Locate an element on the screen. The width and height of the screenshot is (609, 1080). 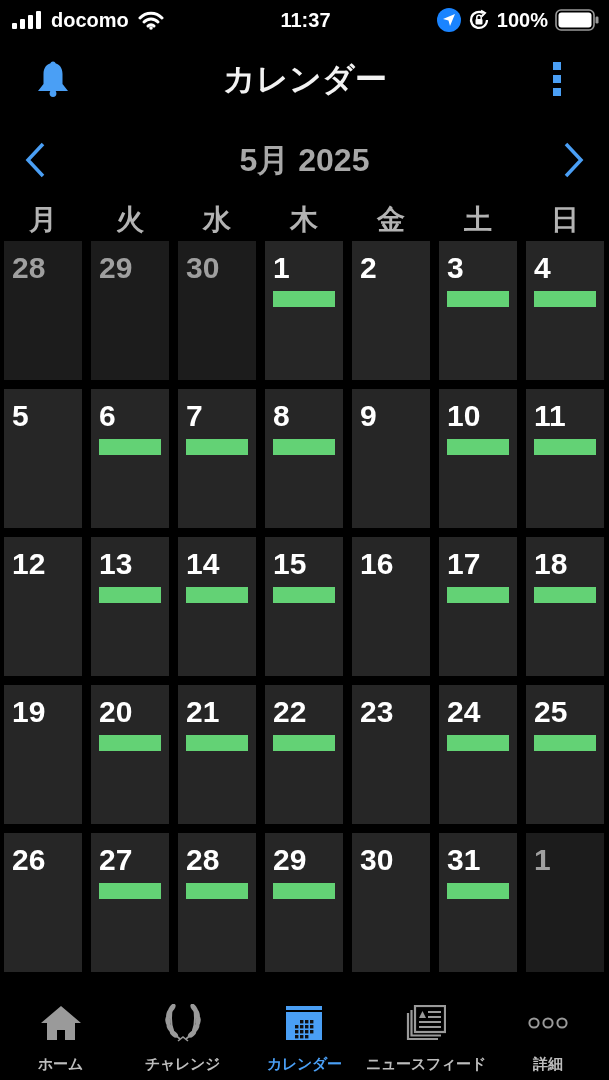
date-number: 11 is located at coordinates (550, 416).